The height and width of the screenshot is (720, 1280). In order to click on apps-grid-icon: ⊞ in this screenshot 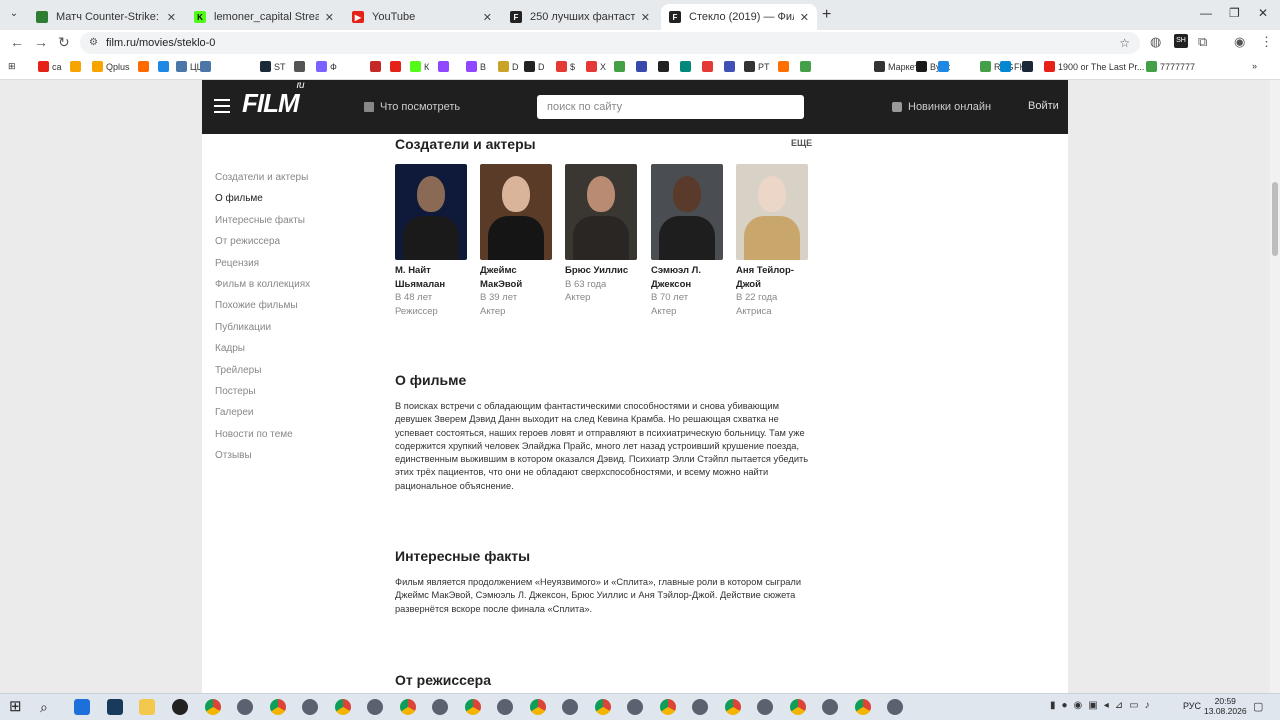, I will do `click(12, 66)`.